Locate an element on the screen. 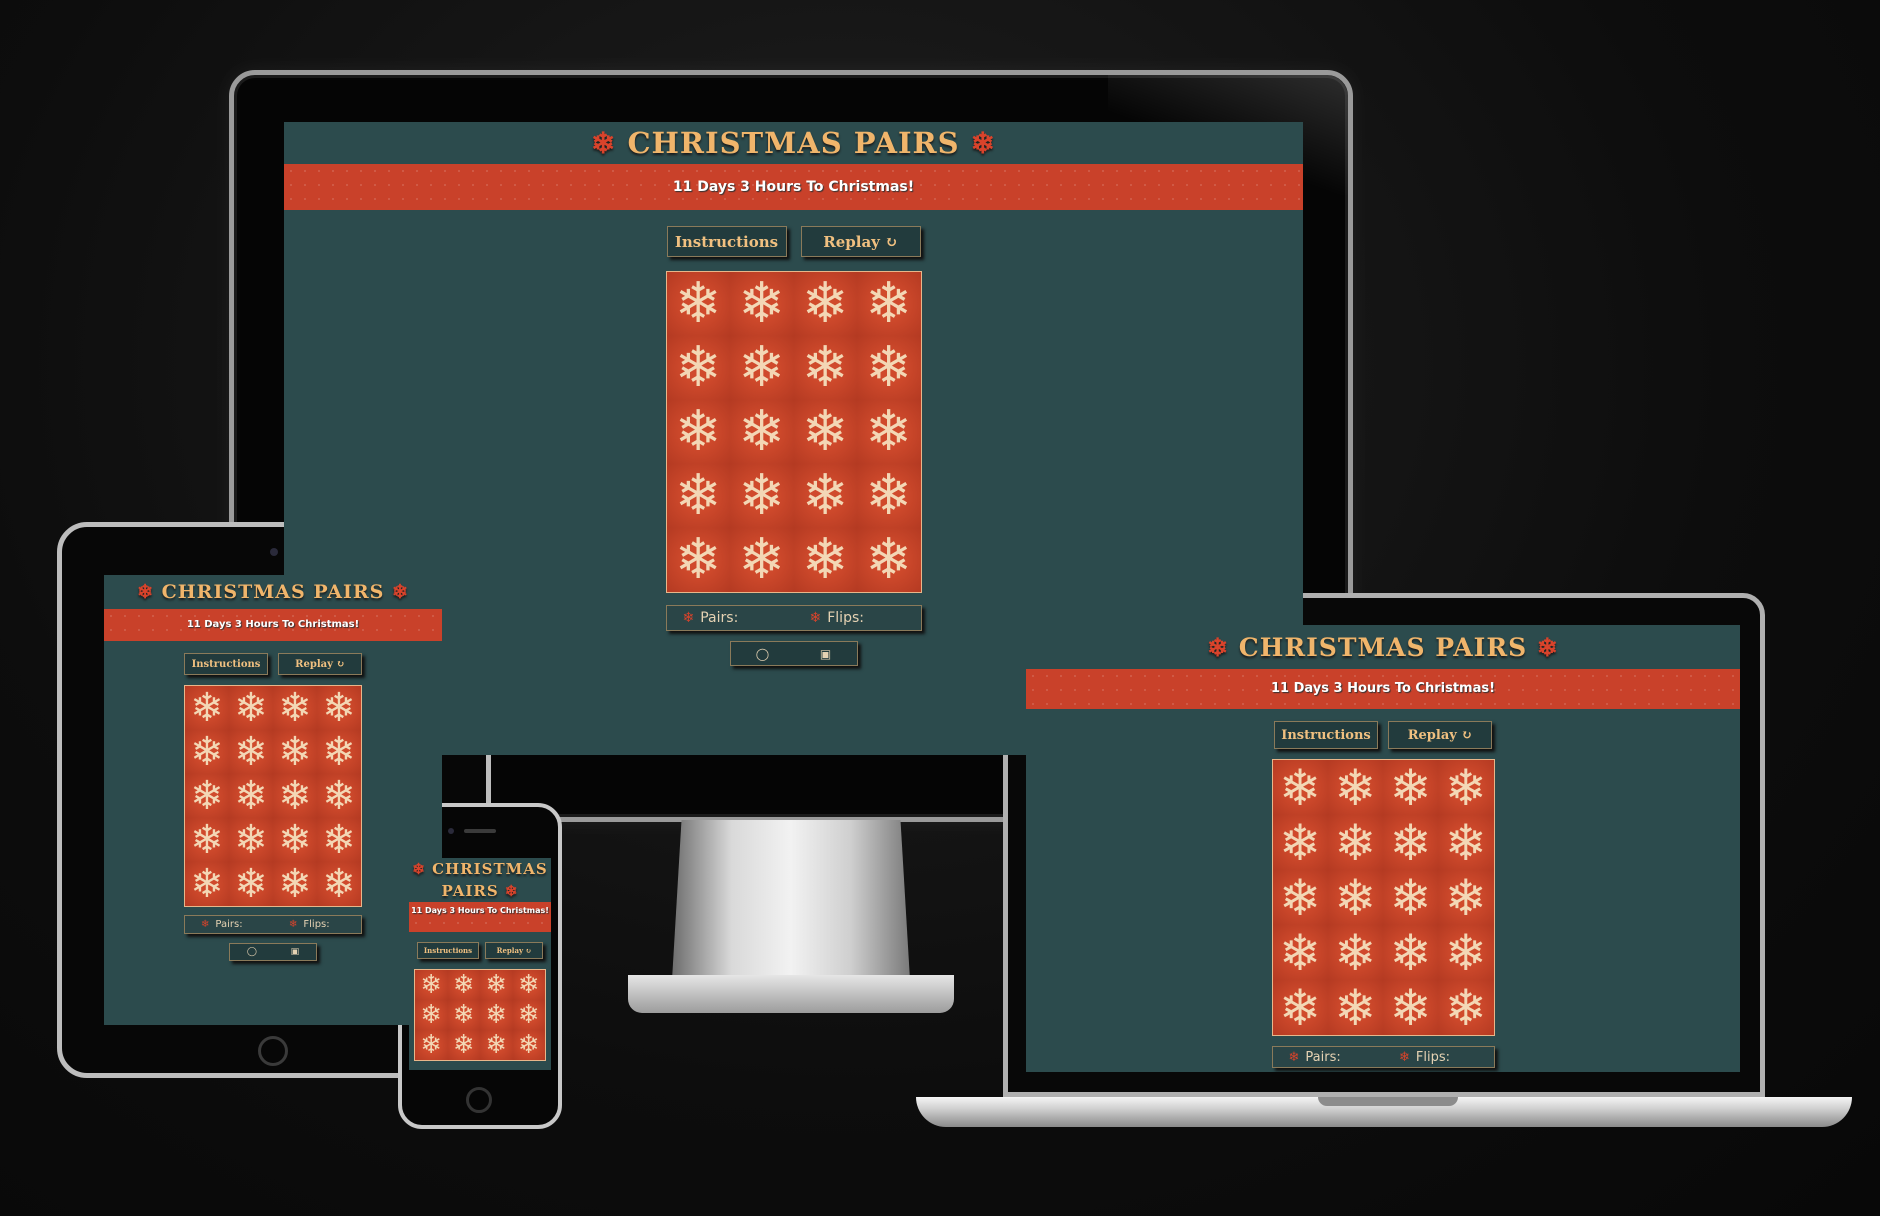 The width and height of the screenshot is (1880, 1216). title-line-2: PAIRS ❄ is located at coordinates (480, 891).